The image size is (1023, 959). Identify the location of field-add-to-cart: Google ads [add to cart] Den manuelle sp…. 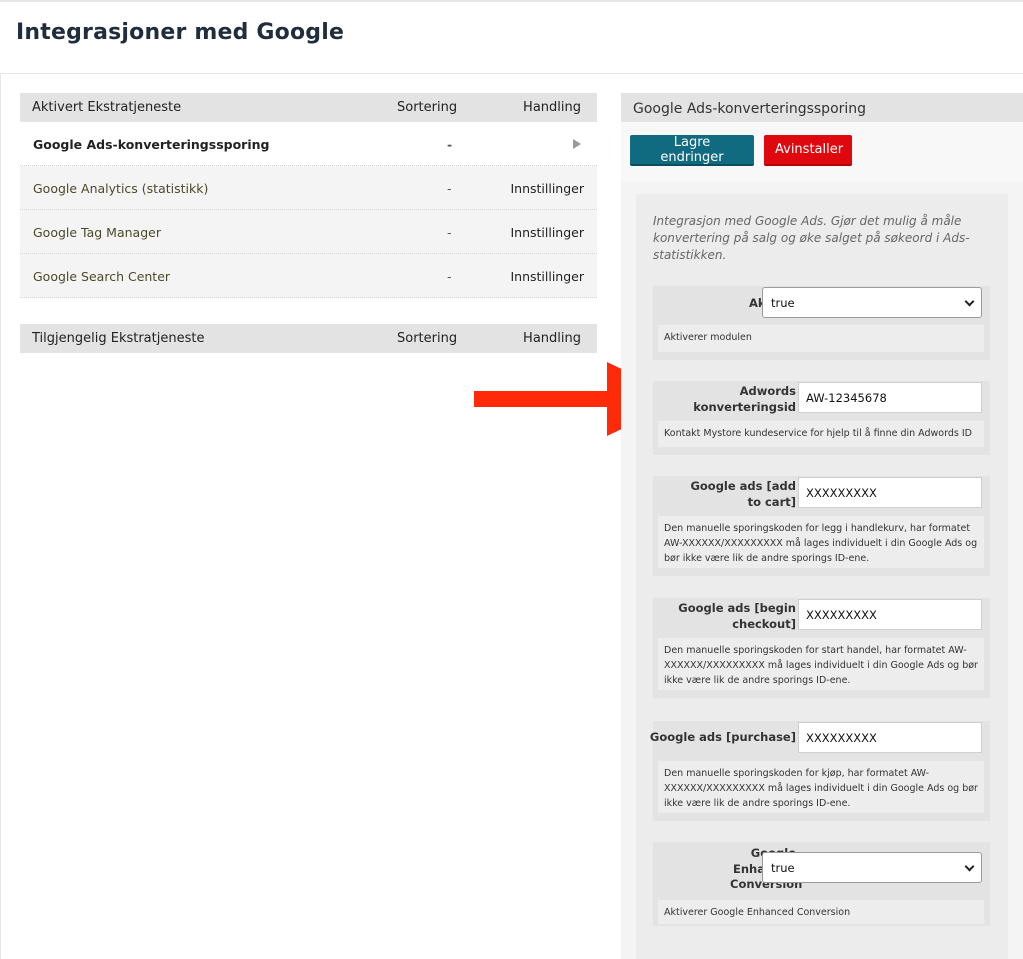
(821, 526).